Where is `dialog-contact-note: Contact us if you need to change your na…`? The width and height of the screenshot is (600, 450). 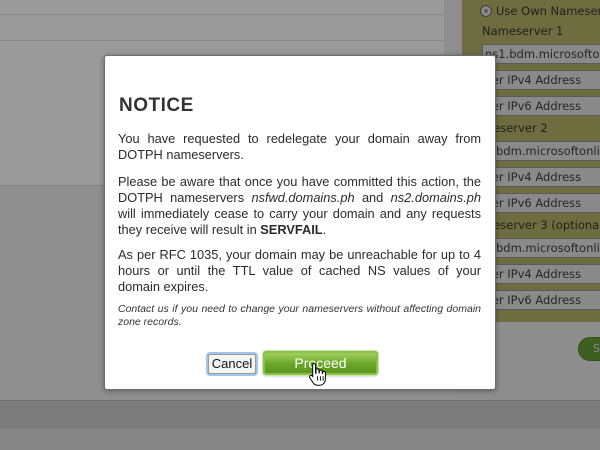 dialog-contact-note: Contact us if you need to change your na… is located at coordinates (299, 315).